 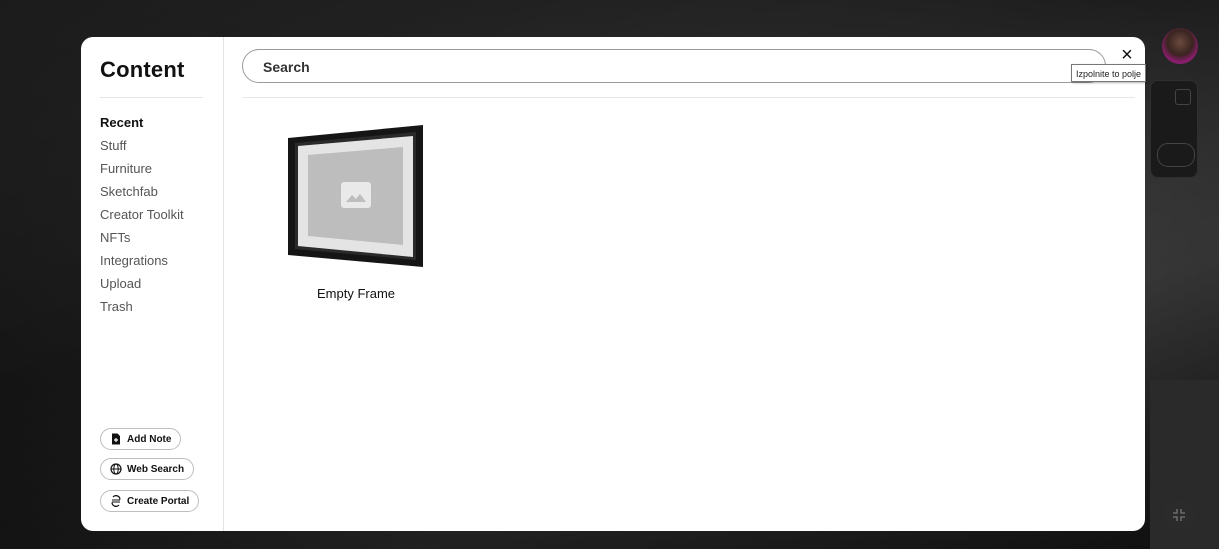 I want to click on sidebar-item-trash: Trash, so click(x=142, y=306).